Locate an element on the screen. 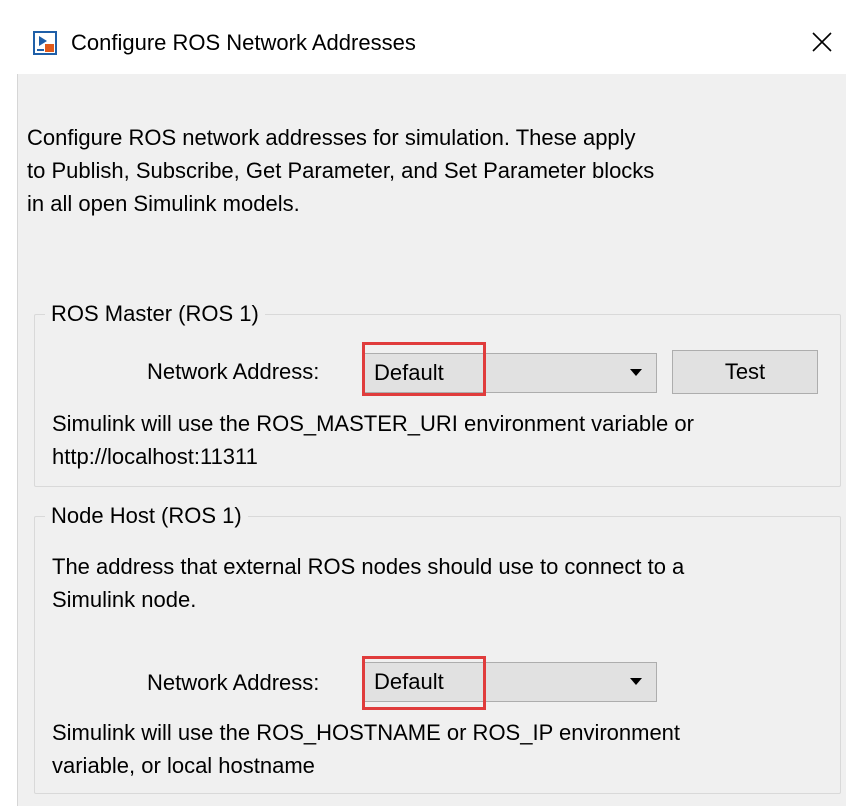 Image resolution: width=846 pixels, height=806 pixels. node-host-legend: Node Host (ROS 1) is located at coordinates (146, 516).